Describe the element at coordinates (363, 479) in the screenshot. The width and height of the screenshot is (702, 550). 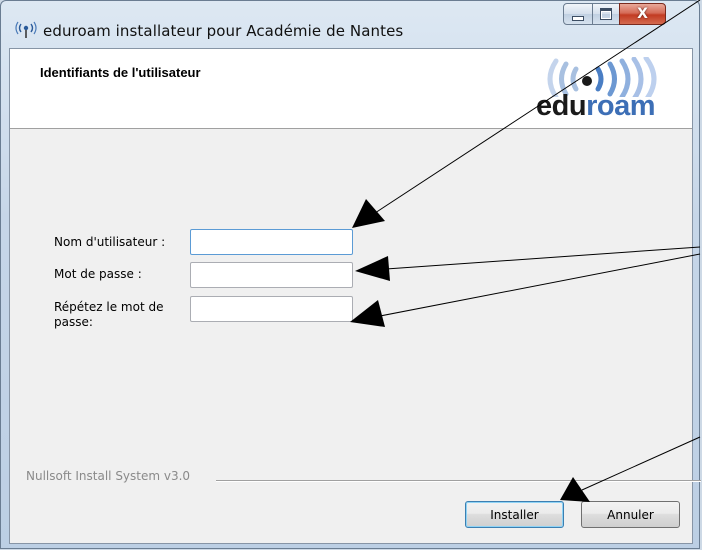
I see `branding-bar: Nullsoft Install System v3.0` at that location.